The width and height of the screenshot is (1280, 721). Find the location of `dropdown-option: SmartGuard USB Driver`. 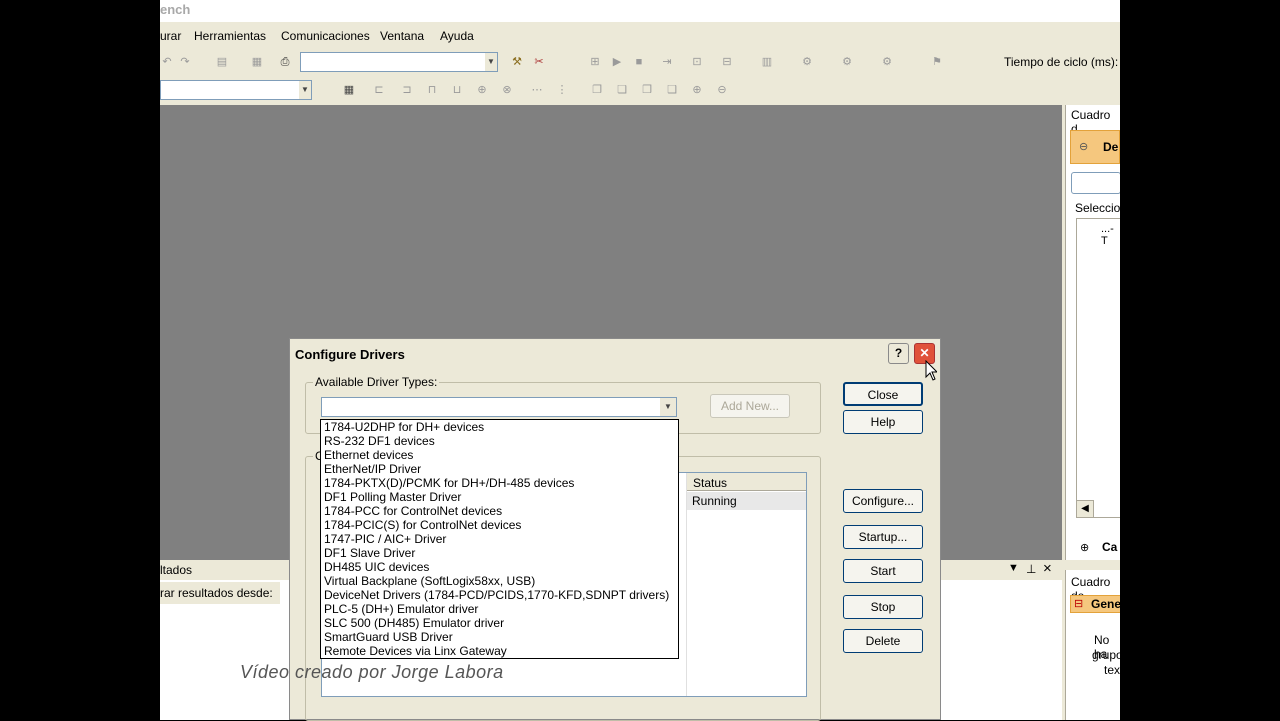

dropdown-option: SmartGuard USB Driver is located at coordinates (499, 637).